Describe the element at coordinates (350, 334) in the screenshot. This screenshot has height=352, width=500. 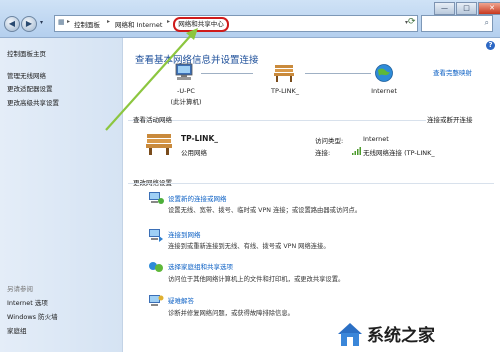
I see `house-logo-icon` at that location.